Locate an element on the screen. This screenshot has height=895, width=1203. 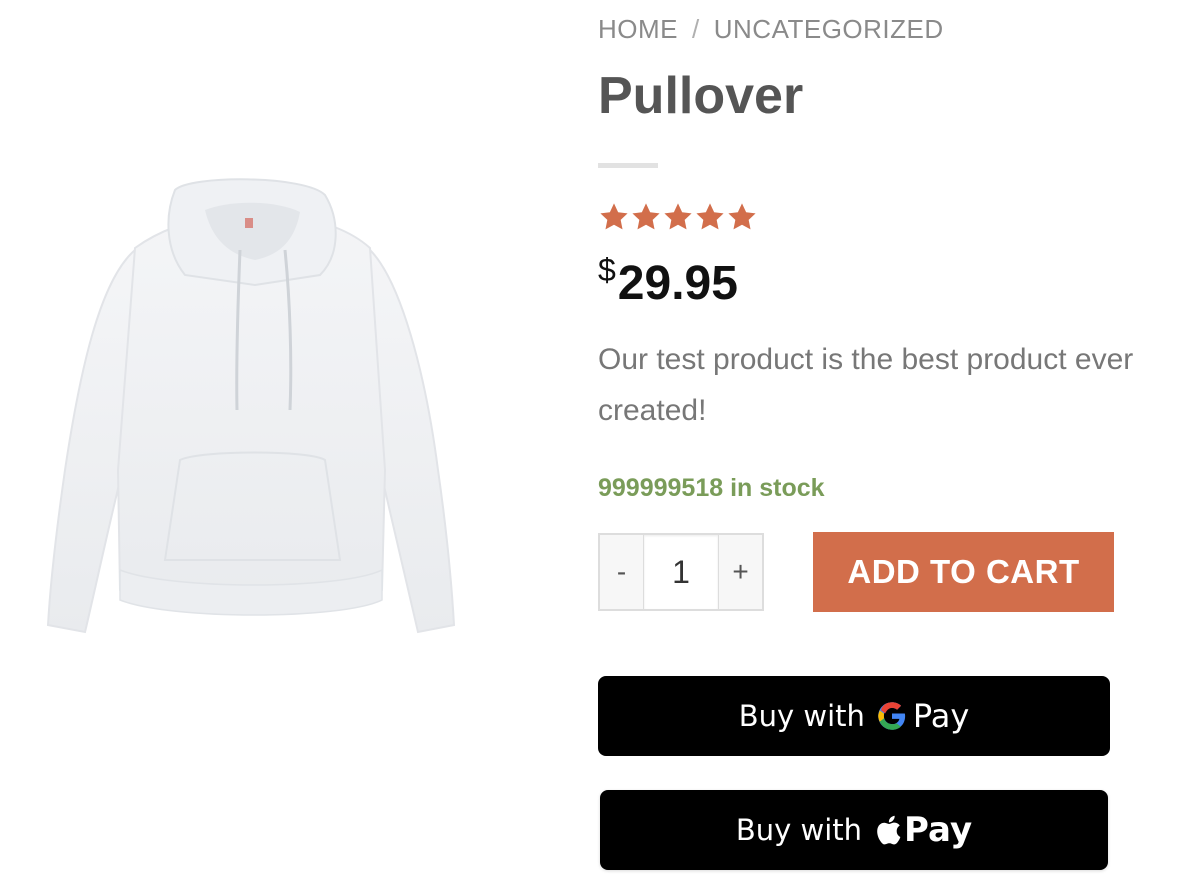
google-pay-button: Buy with Pay is located at coordinates (854, 716).